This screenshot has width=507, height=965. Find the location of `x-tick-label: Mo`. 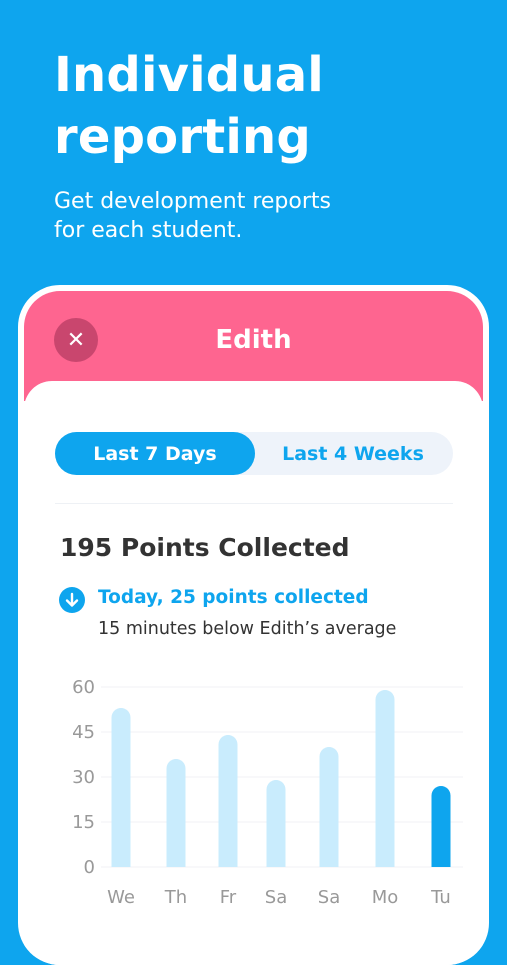

x-tick-label: Mo is located at coordinates (385, 897).